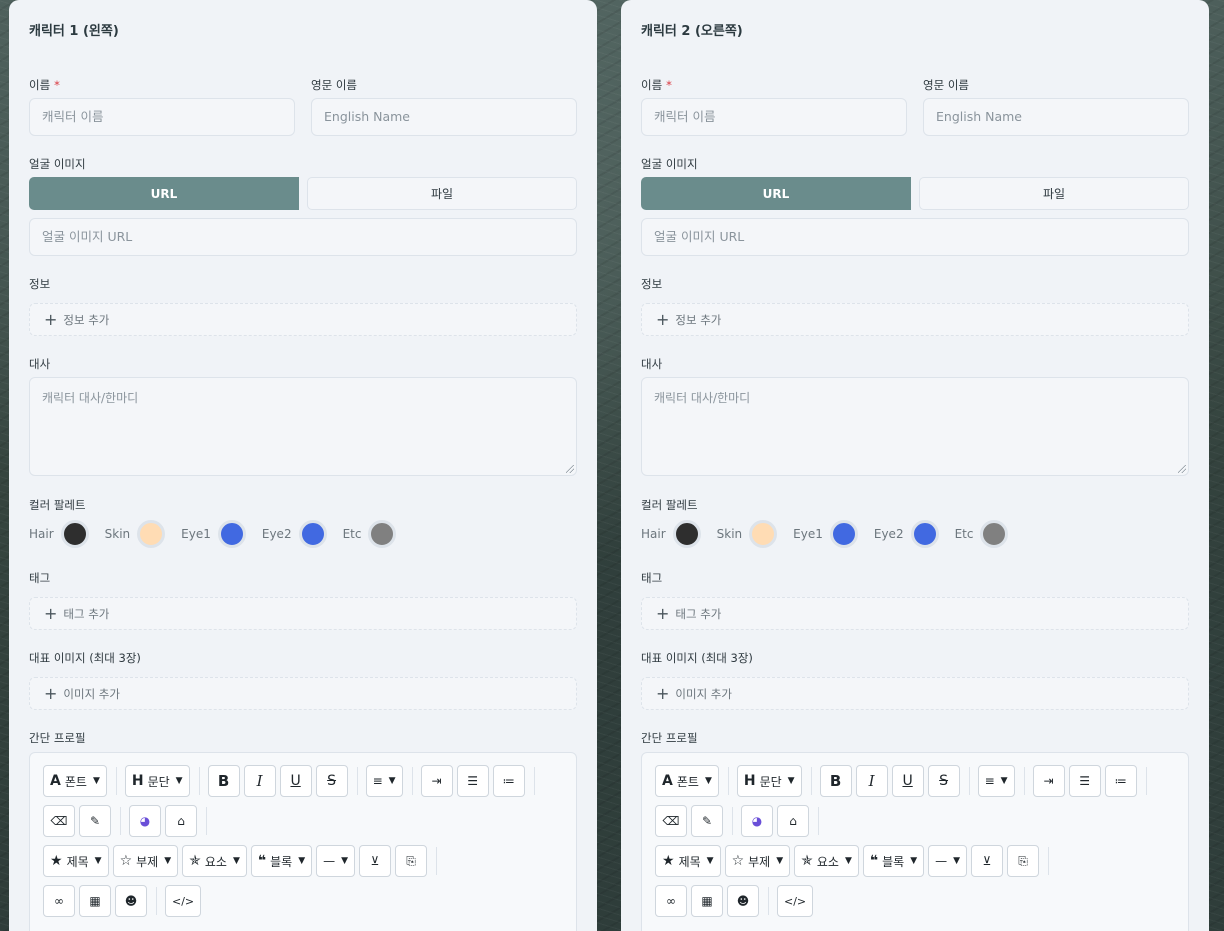 The width and height of the screenshot is (1224, 931). I want to click on color-palette: Hair Skin Eye1 Eye2 Etc, so click(220, 534).